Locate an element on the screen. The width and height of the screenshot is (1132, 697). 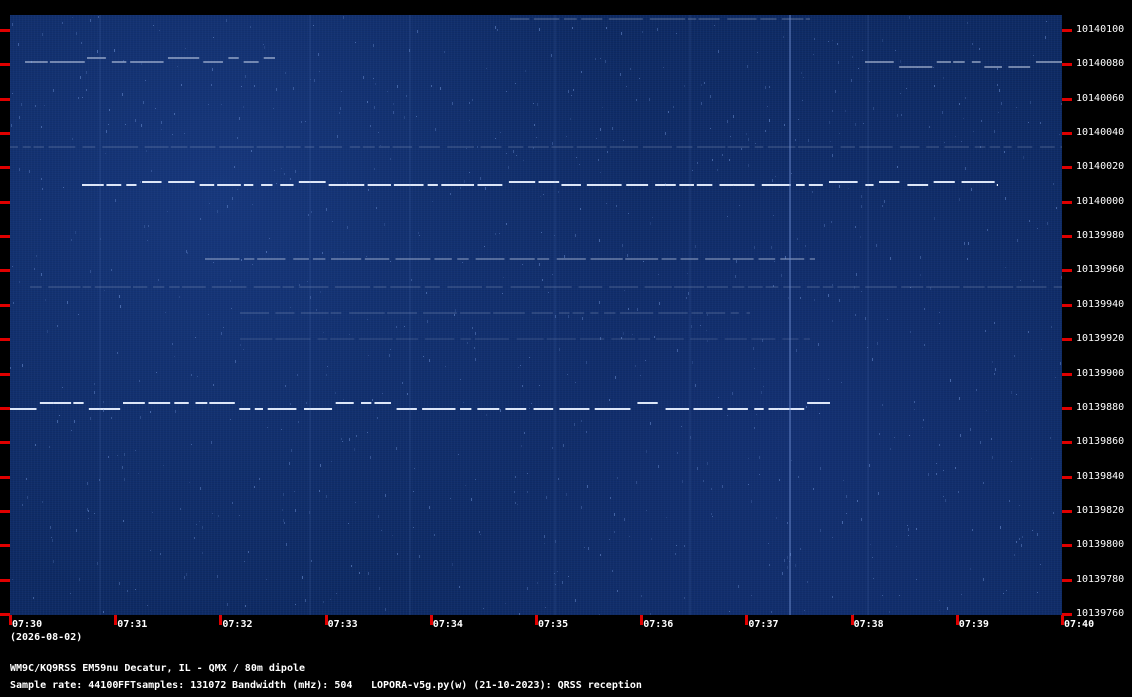
date-label: (2026-08-02) is located at coordinates (46, 637).